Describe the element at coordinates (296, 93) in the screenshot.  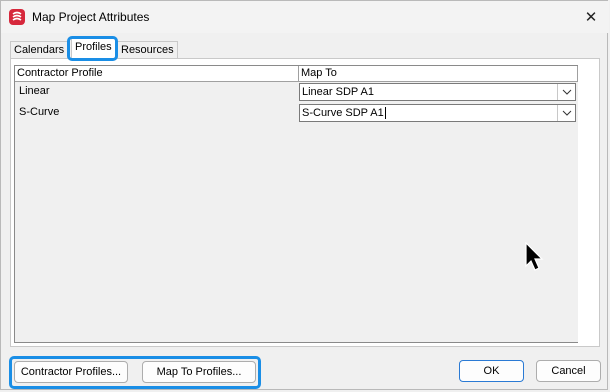
I see `table-row: Linear Linear SDP A1` at that location.